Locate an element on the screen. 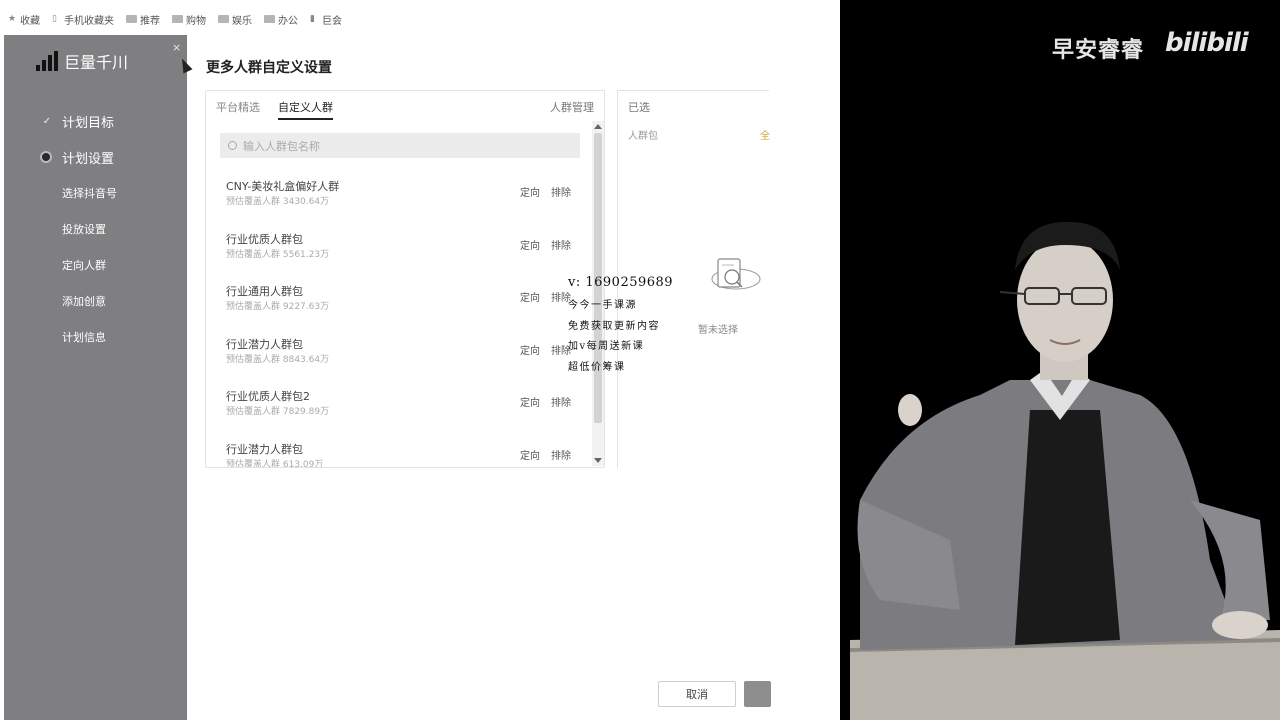 Image resolution: width=1280 pixels, height=720 pixels. bookmark-recommend: 推荐 is located at coordinates (143, 19).